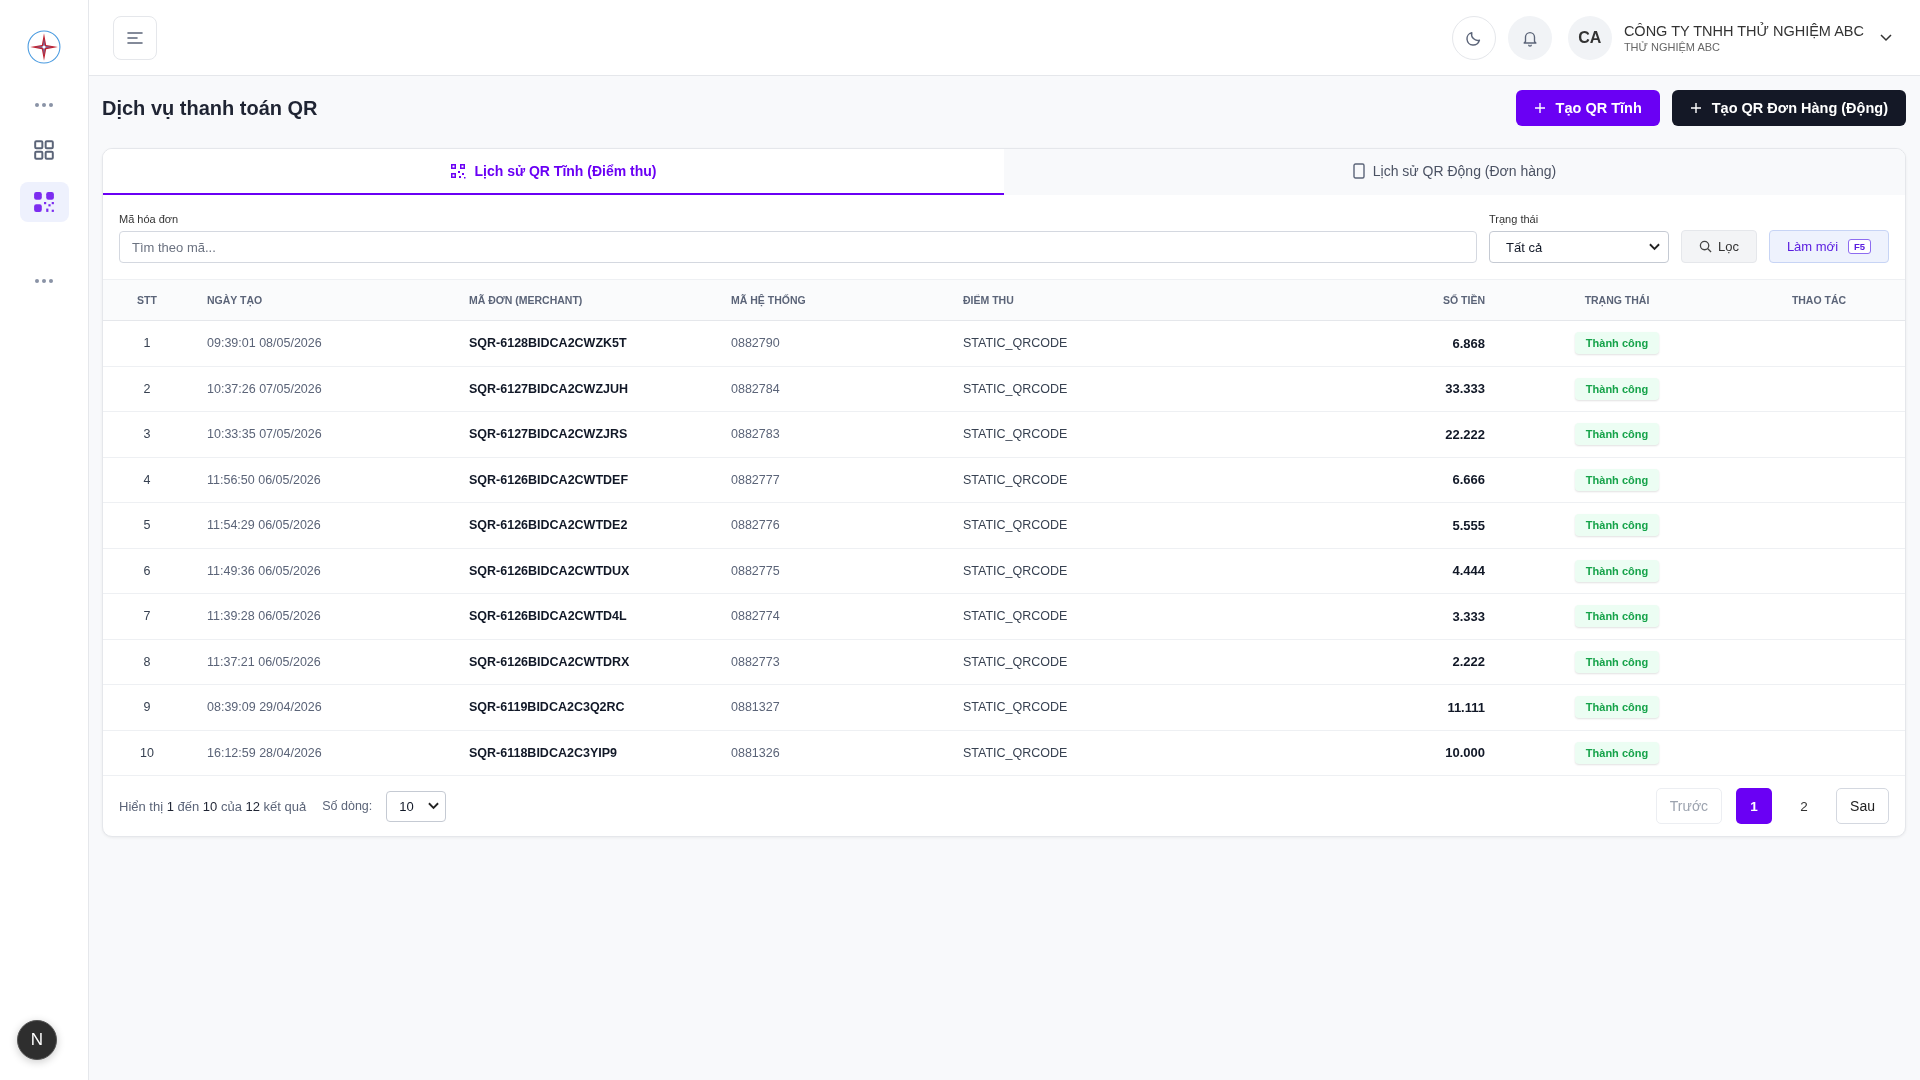 This screenshot has height=1080, width=1920. Describe the element at coordinates (1829, 246) in the screenshot. I see `refresh-button: Làm mới F5` at that location.